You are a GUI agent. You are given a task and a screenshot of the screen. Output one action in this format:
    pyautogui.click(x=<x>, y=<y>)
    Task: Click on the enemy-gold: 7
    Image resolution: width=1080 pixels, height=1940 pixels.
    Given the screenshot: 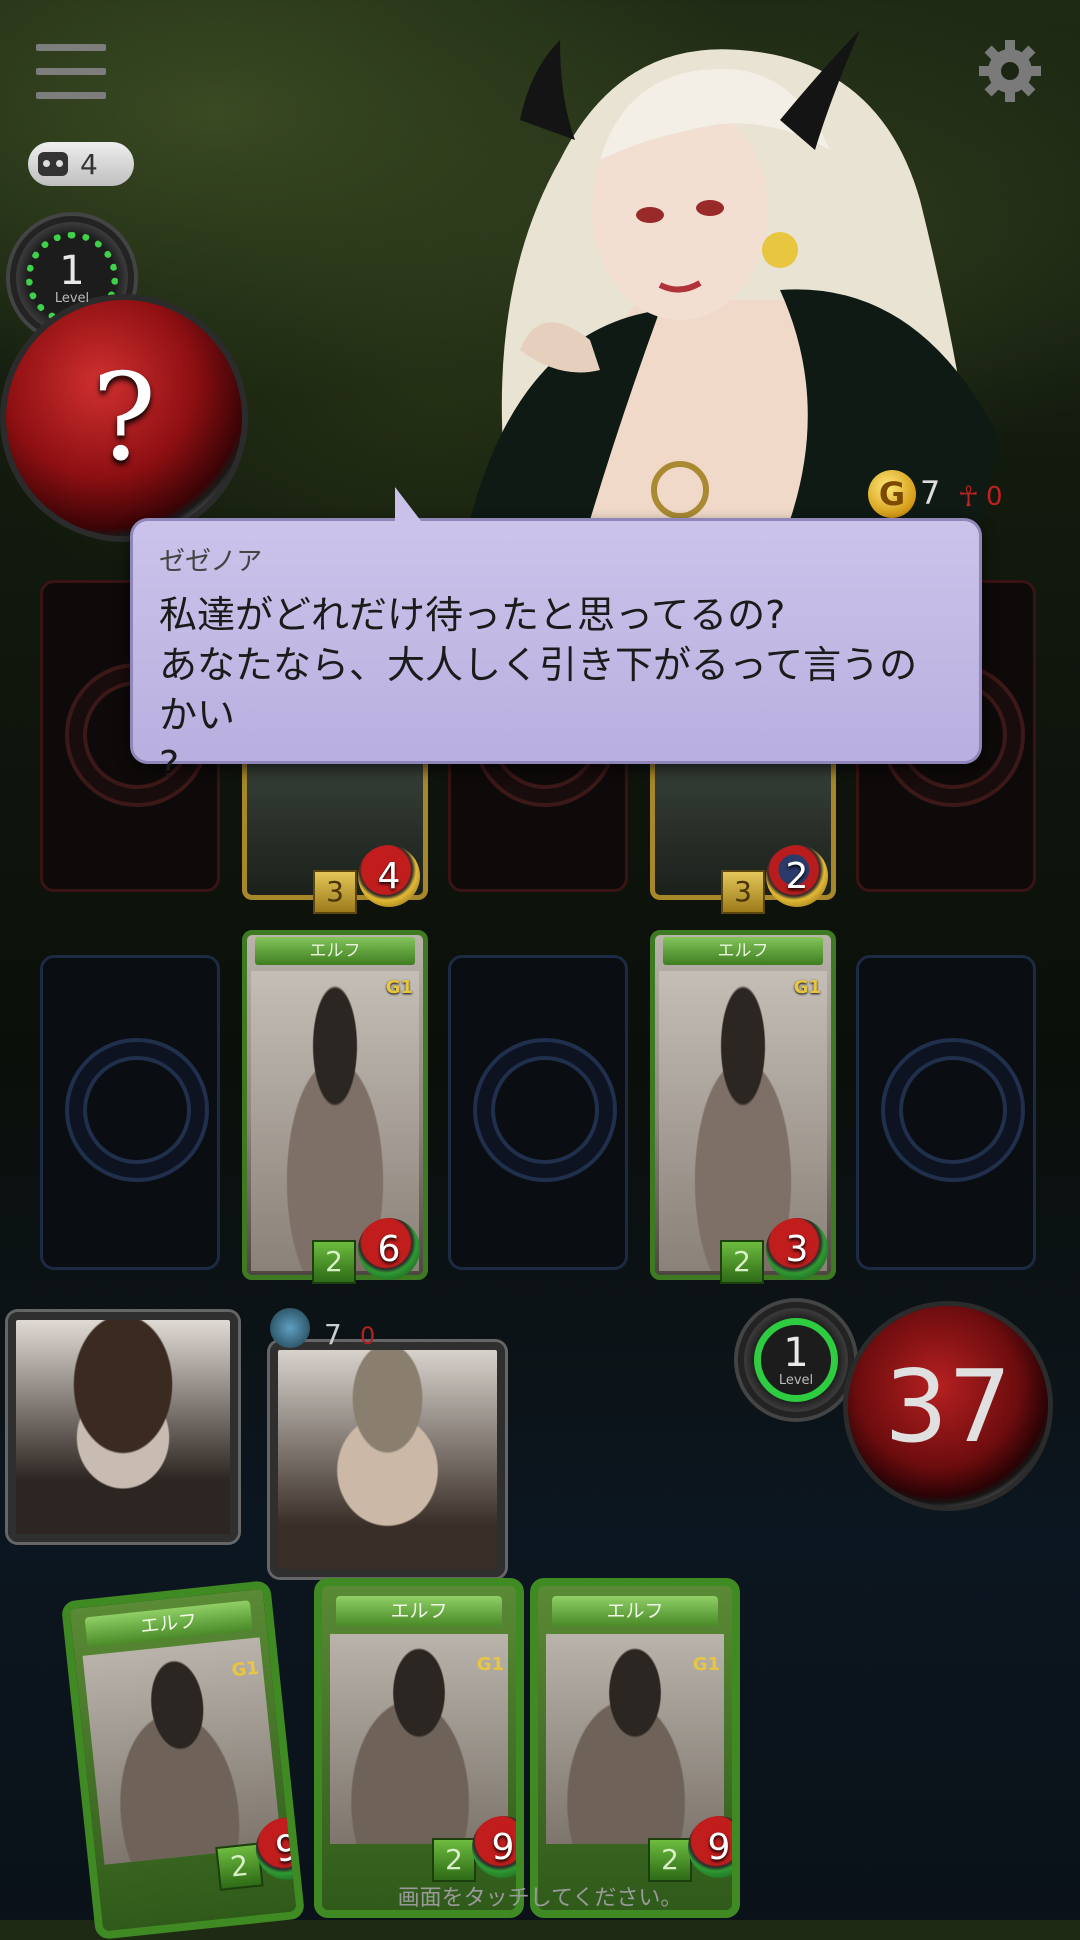 What is the action you would take?
    pyautogui.click(x=930, y=493)
    